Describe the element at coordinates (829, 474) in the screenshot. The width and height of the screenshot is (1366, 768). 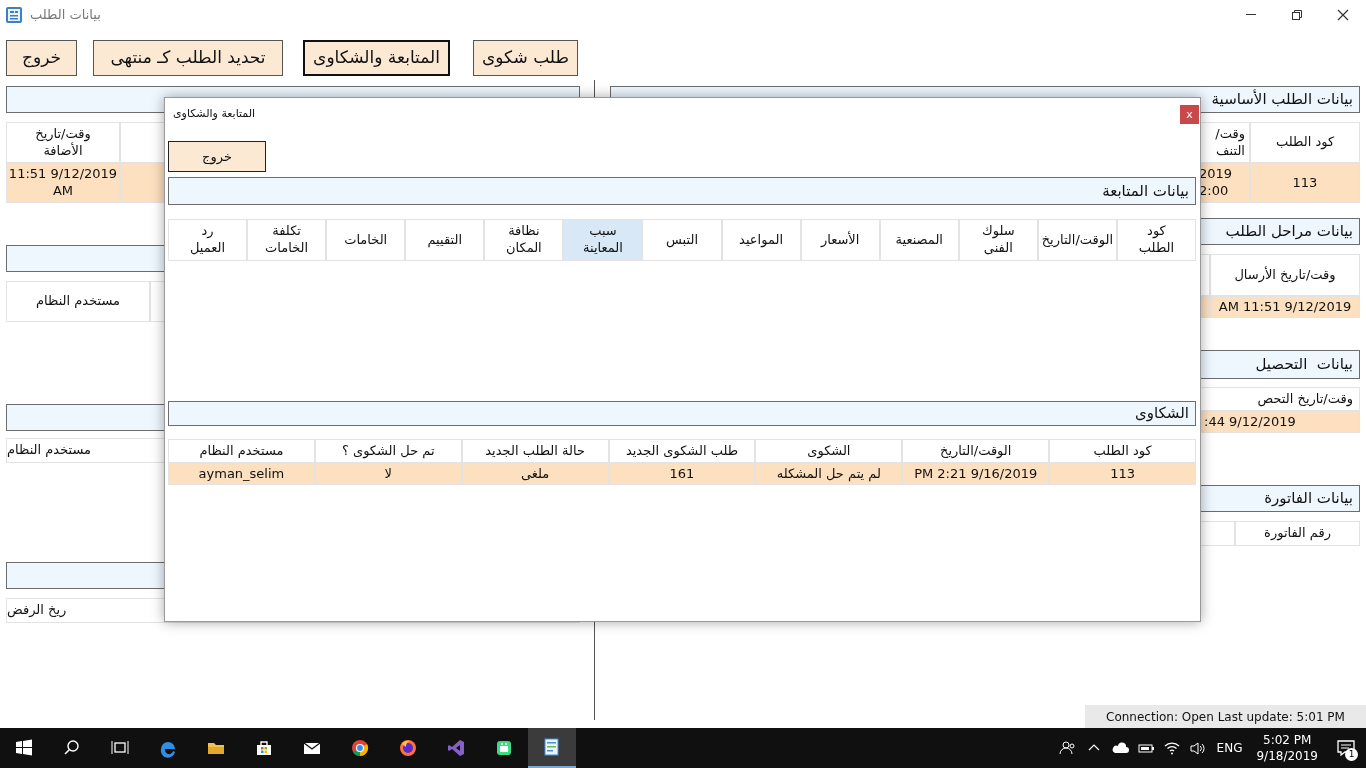
I see `table-cell: لم يتم حل المشكله` at that location.